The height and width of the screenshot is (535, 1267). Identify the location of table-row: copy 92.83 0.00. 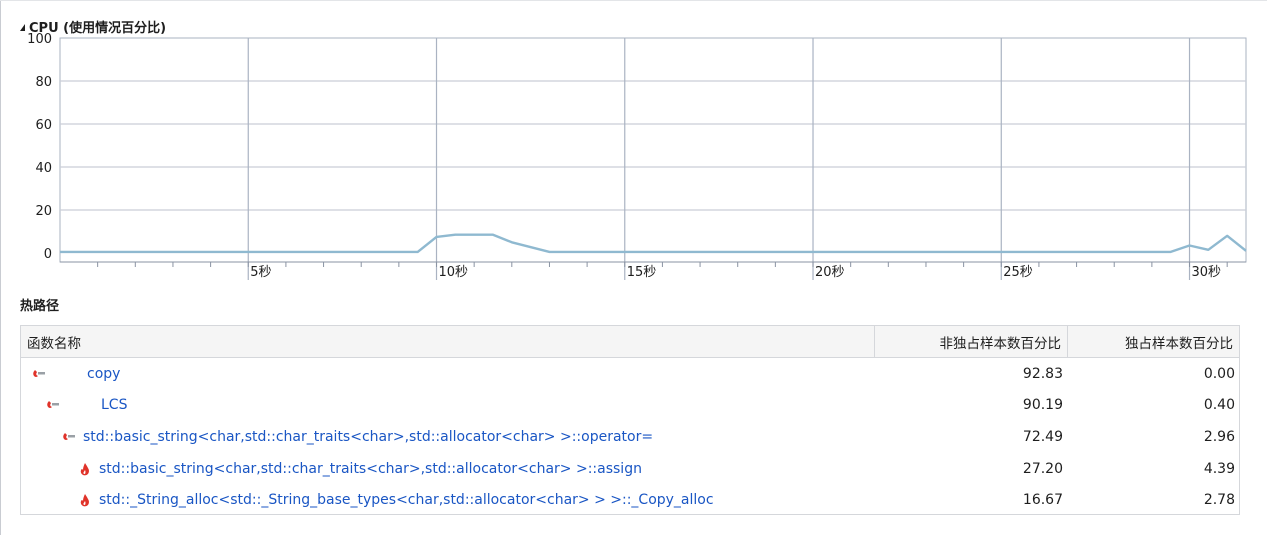
(630, 374).